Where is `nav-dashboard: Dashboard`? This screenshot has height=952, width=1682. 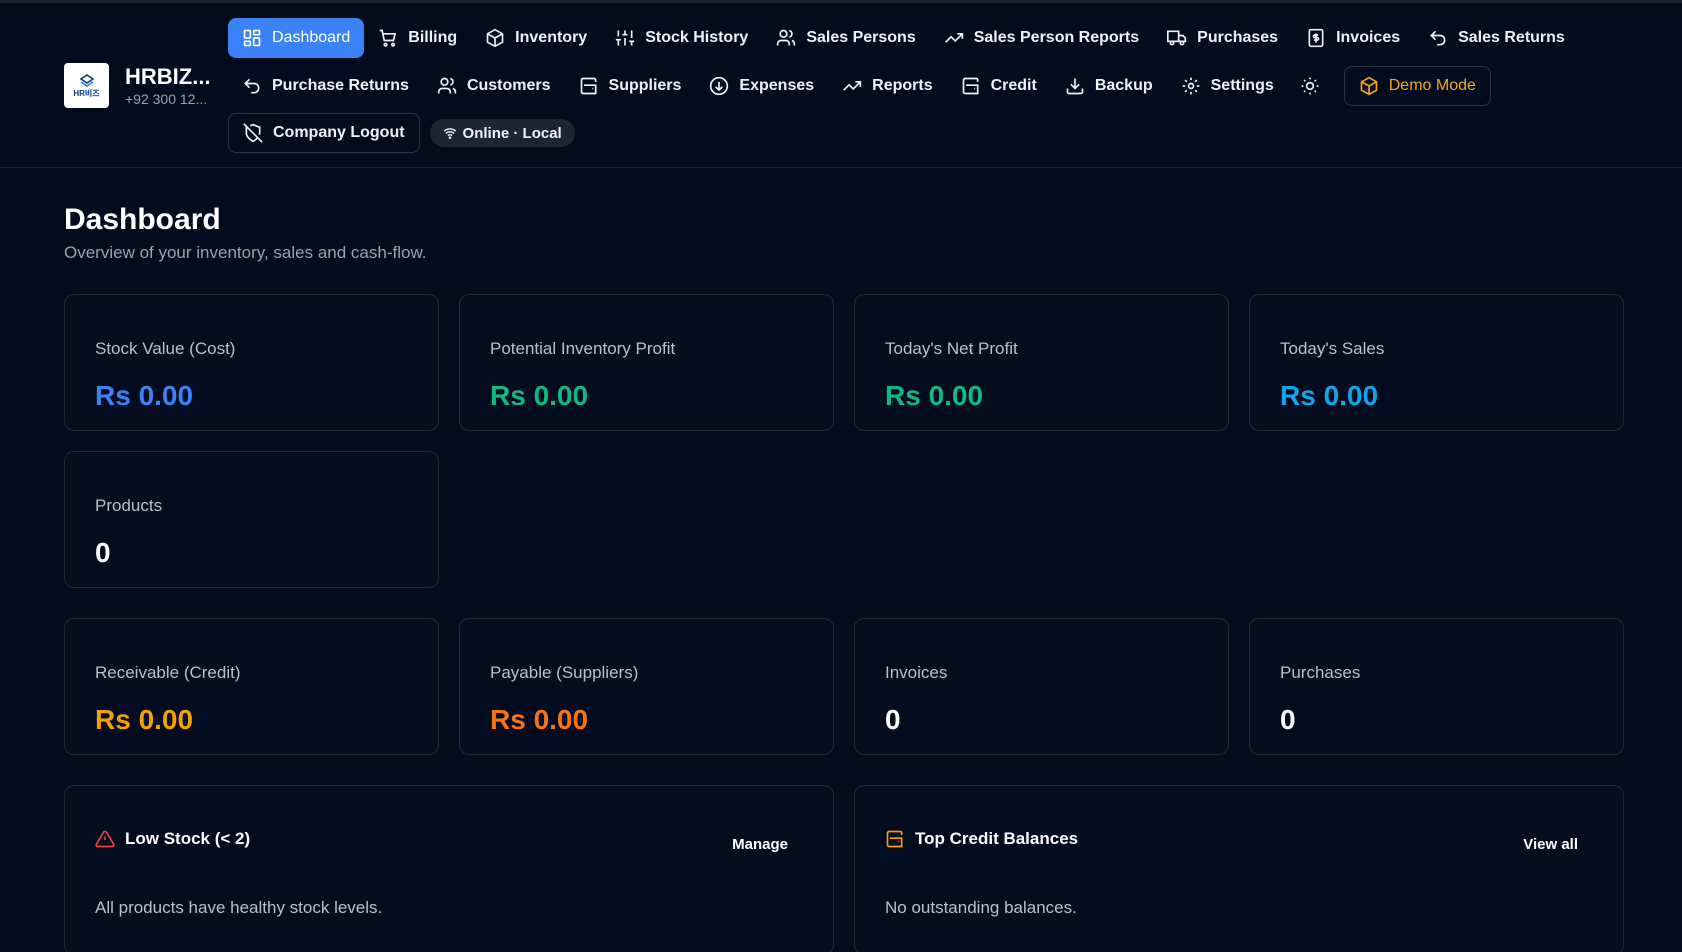 nav-dashboard: Dashboard is located at coordinates (296, 38).